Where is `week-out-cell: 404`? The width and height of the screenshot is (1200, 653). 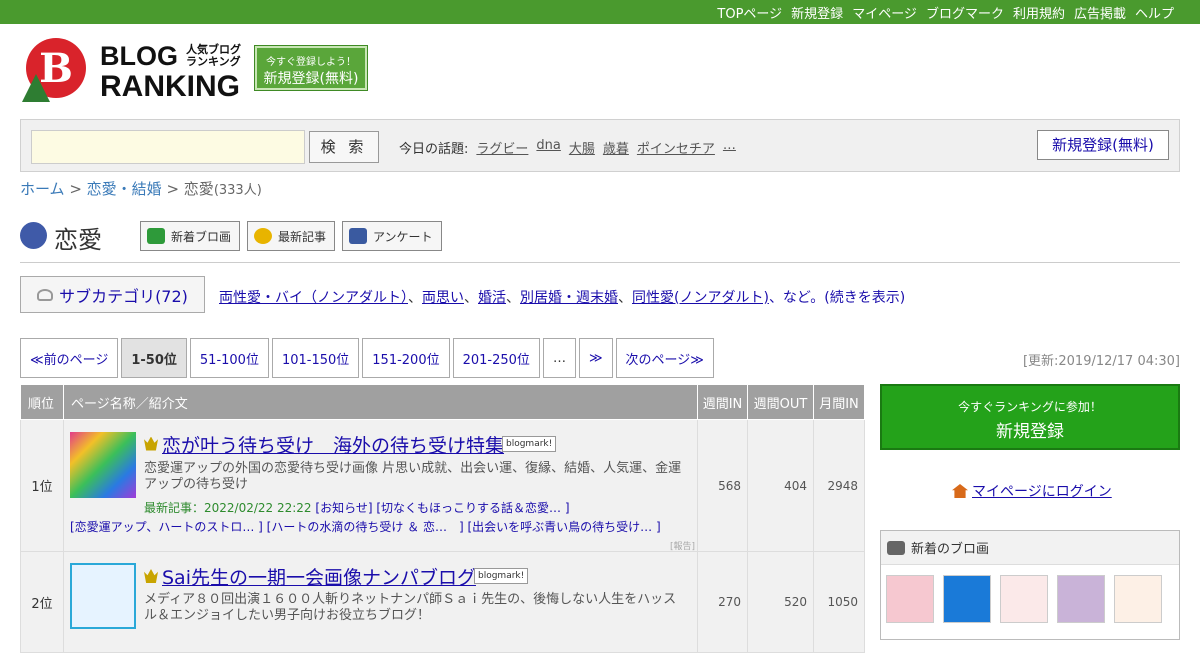
week-out-cell: 404 is located at coordinates (780, 485).